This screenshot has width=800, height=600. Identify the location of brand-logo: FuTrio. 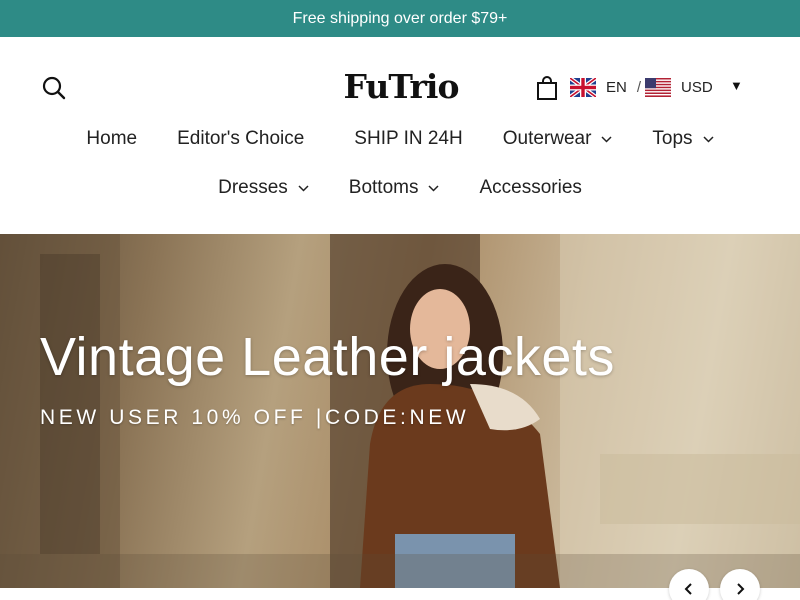
(401, 87).